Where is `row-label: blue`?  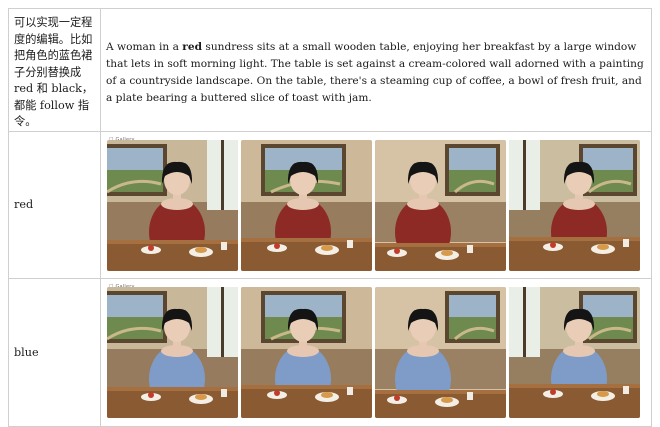 row-label: blue is located at coordinates (26, 352).